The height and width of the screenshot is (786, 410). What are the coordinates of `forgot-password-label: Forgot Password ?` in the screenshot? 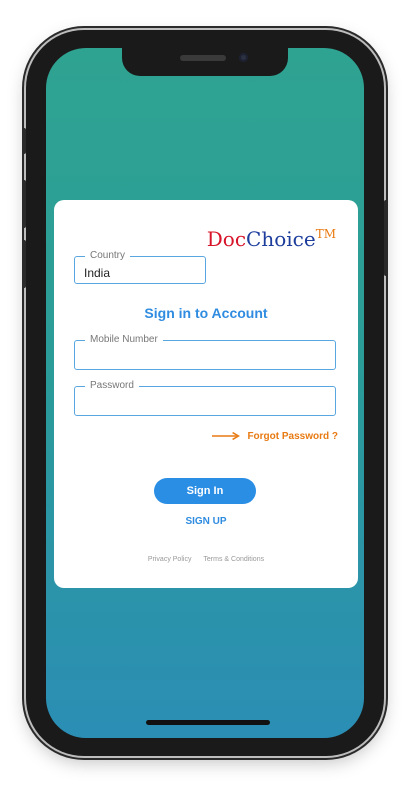 It's located at (292, 436).